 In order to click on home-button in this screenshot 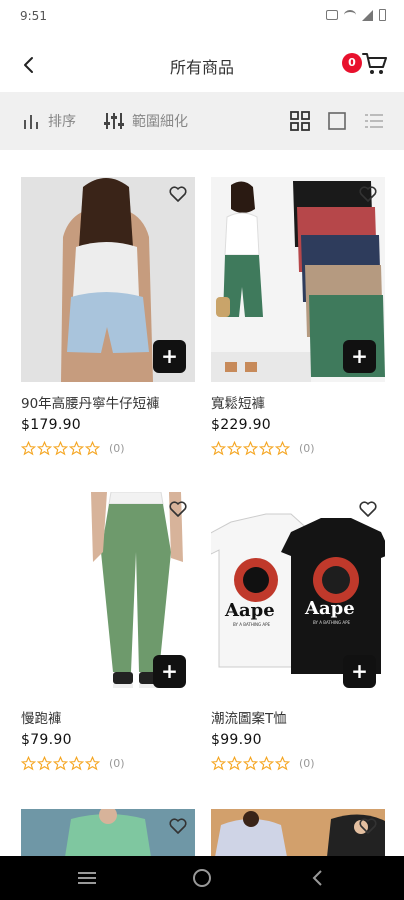, I will do `click(202, 878)`.